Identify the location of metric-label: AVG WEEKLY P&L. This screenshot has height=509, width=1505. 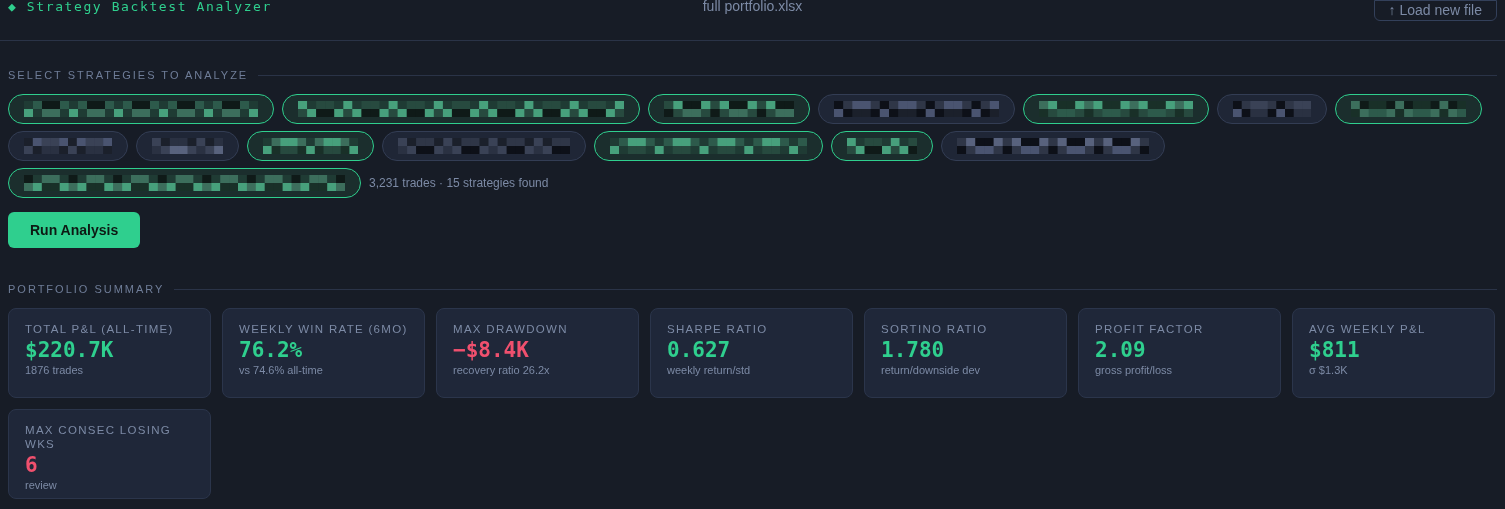
(1368, 329).